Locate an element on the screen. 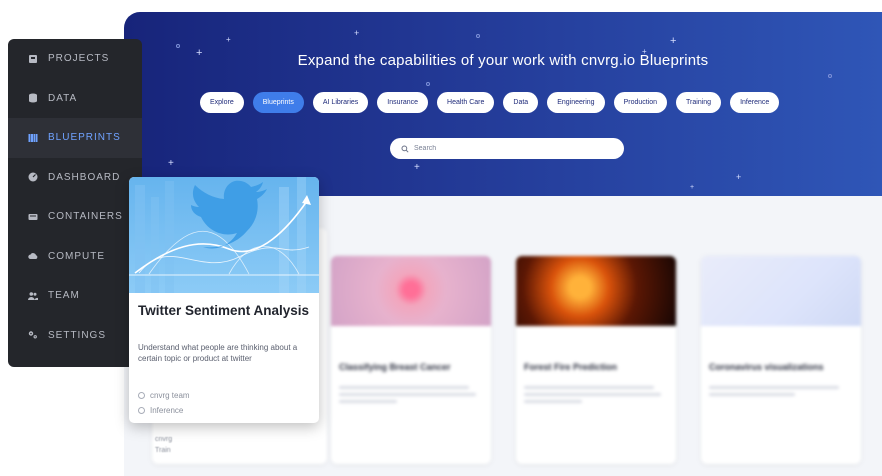 Image resolution: width=882 pixels, height=476 pixels. card-author-name: cnvrg team is located at coordinates (170, 395).